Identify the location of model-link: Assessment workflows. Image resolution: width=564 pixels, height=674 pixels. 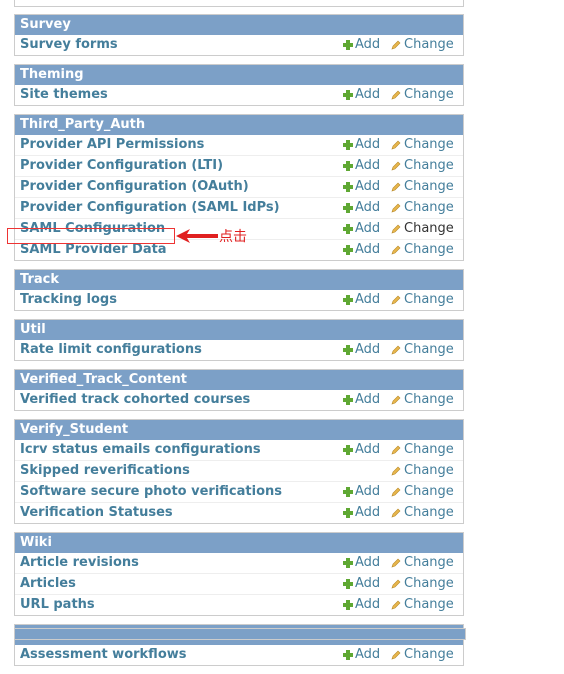
(179, 655).